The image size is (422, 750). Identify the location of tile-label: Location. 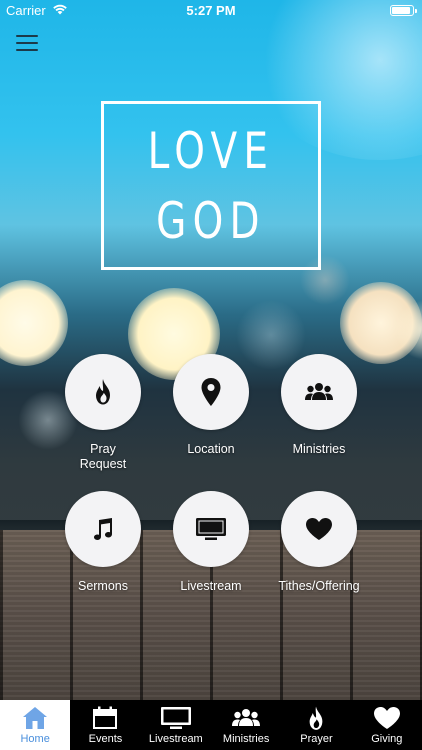
(211, 449).